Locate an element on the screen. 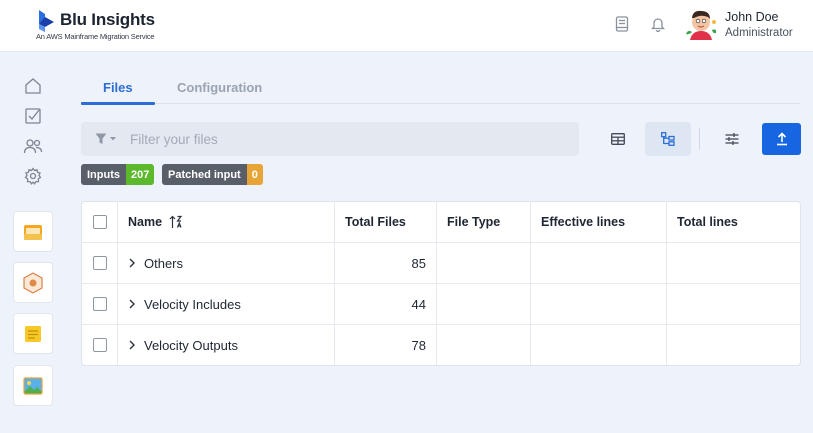  home-icon is located at coordinates (33, 86).